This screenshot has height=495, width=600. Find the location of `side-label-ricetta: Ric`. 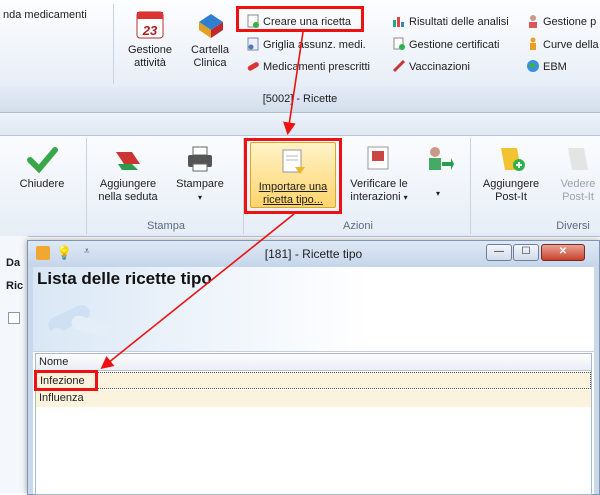

side-label-ricetta: Ric is located at coordinates (15, 286).